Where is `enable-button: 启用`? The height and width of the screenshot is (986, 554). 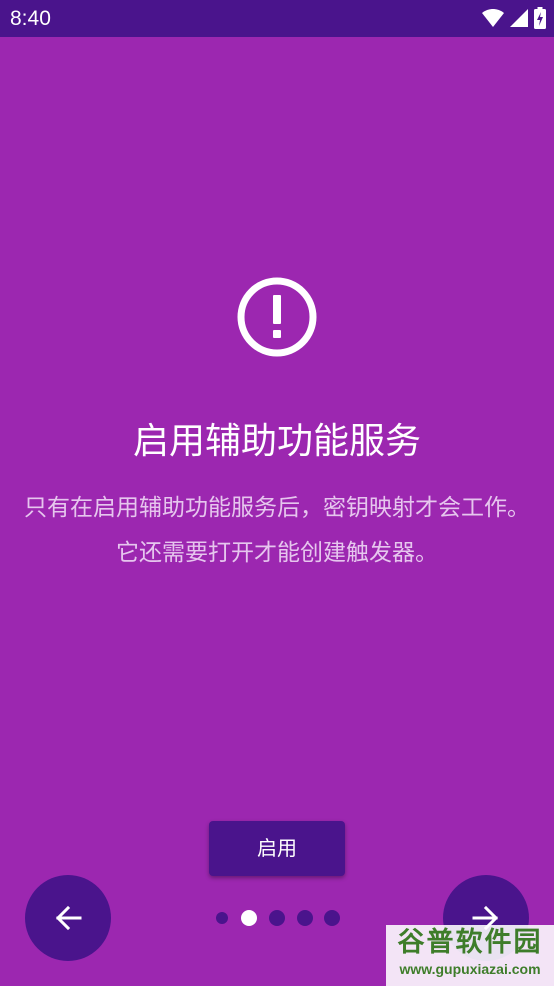 enable-button: 启用 is located at coordinates (277, 848).